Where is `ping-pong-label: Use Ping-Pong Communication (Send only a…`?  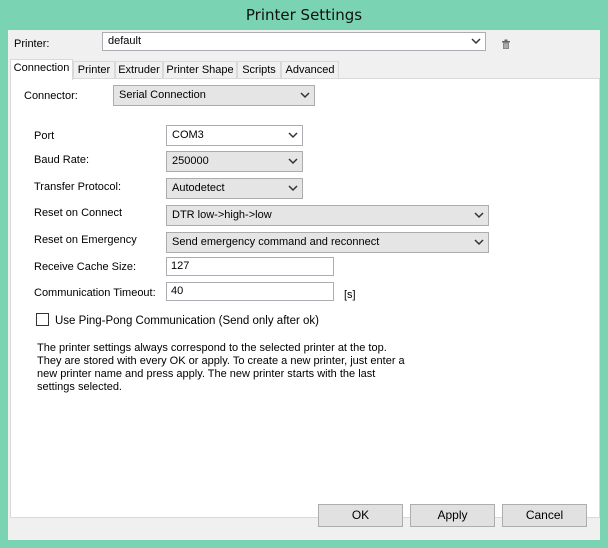
ping-pong-label: Use Ping-Pong Communication (Send only a… is located at coordinates (187, 321).